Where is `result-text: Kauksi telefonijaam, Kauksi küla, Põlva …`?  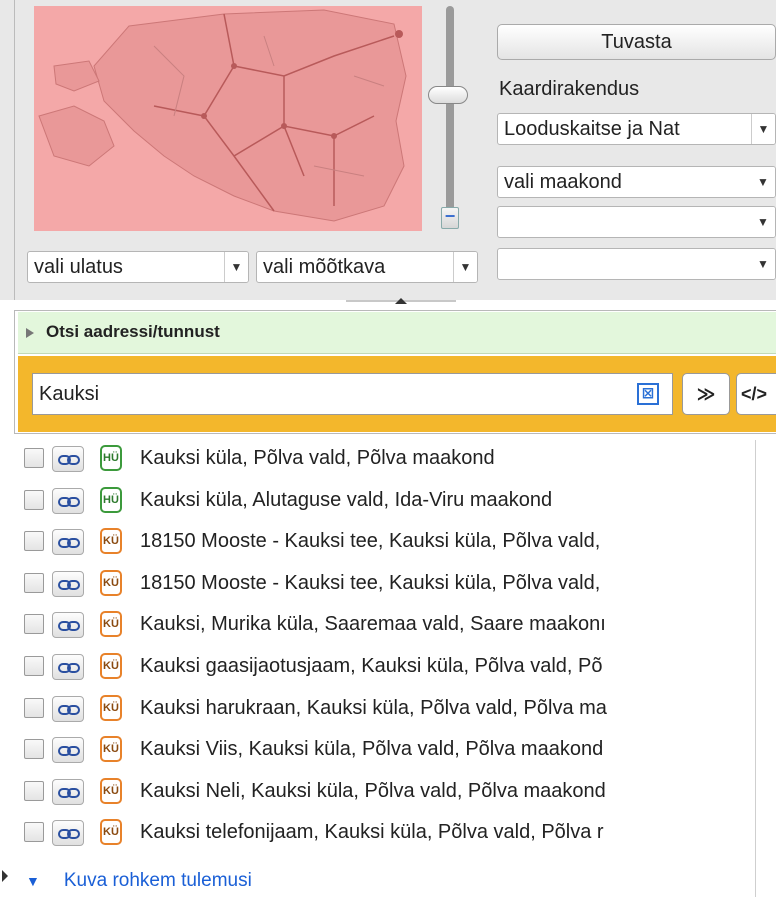 result-text: Kauksi telefonijaam, Kauksi küla, Põlva … is located at coordinates (372, 832).